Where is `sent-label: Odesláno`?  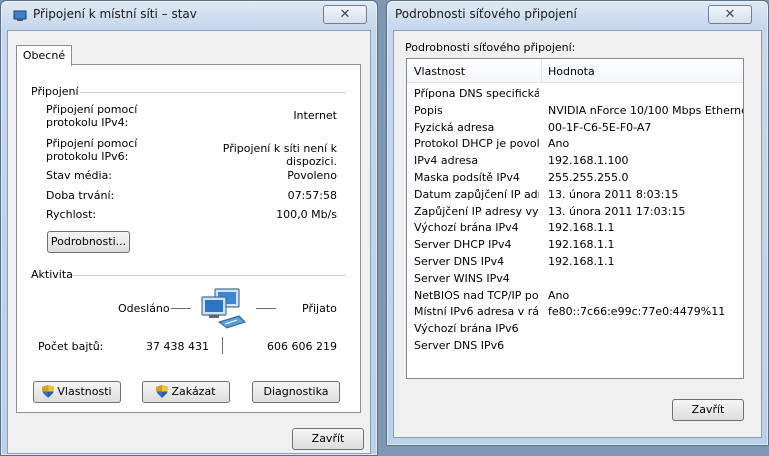 sent-label: Odesláno is located at coordinates (144, 308).